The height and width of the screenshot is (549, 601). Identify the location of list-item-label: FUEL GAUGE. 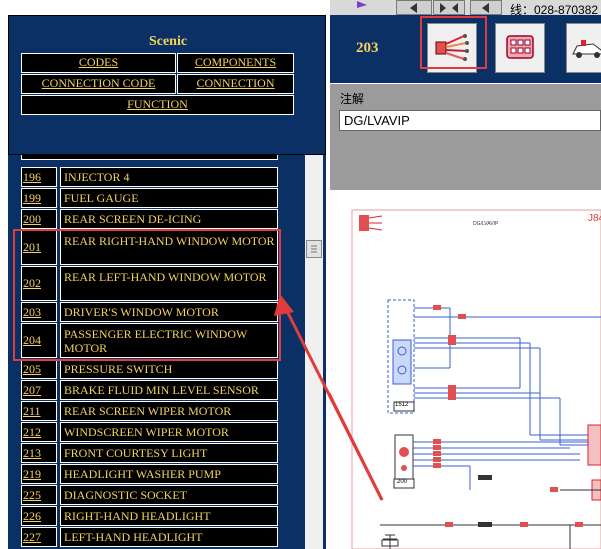
(169, 198).